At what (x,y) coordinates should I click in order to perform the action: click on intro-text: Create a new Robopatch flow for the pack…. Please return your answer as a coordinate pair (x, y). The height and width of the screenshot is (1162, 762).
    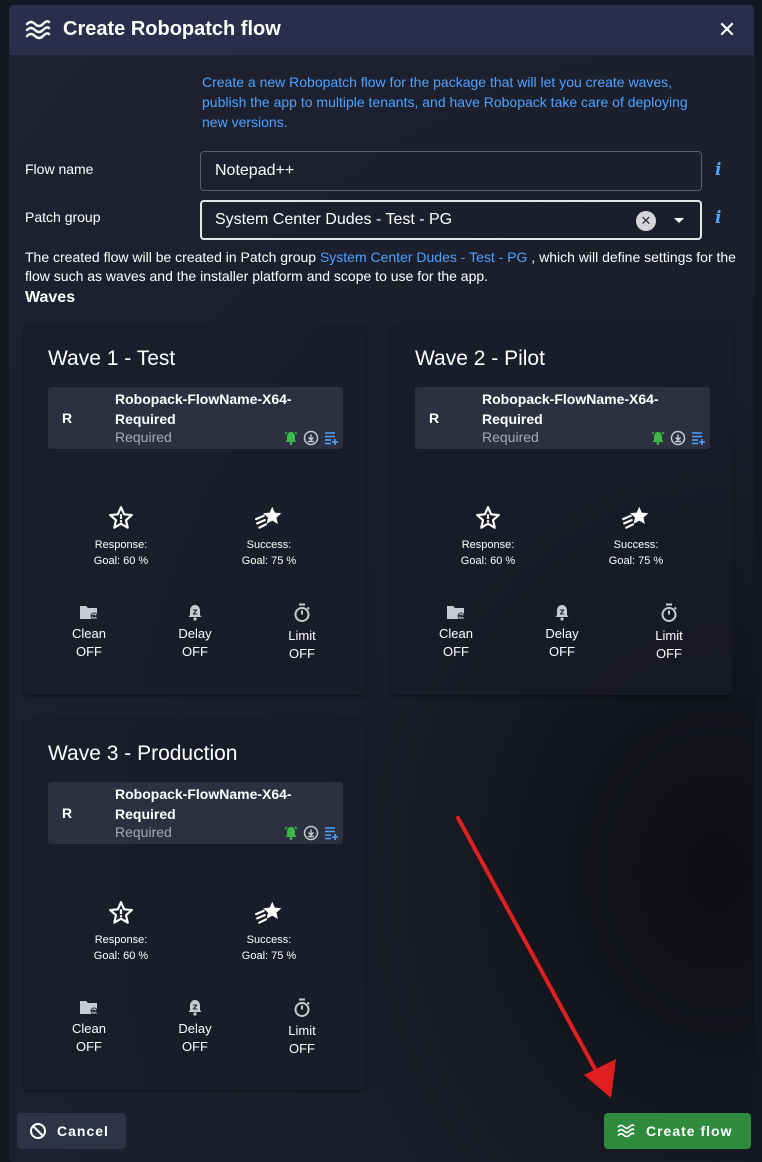
    Looking at the image, I should click on (445, 102).